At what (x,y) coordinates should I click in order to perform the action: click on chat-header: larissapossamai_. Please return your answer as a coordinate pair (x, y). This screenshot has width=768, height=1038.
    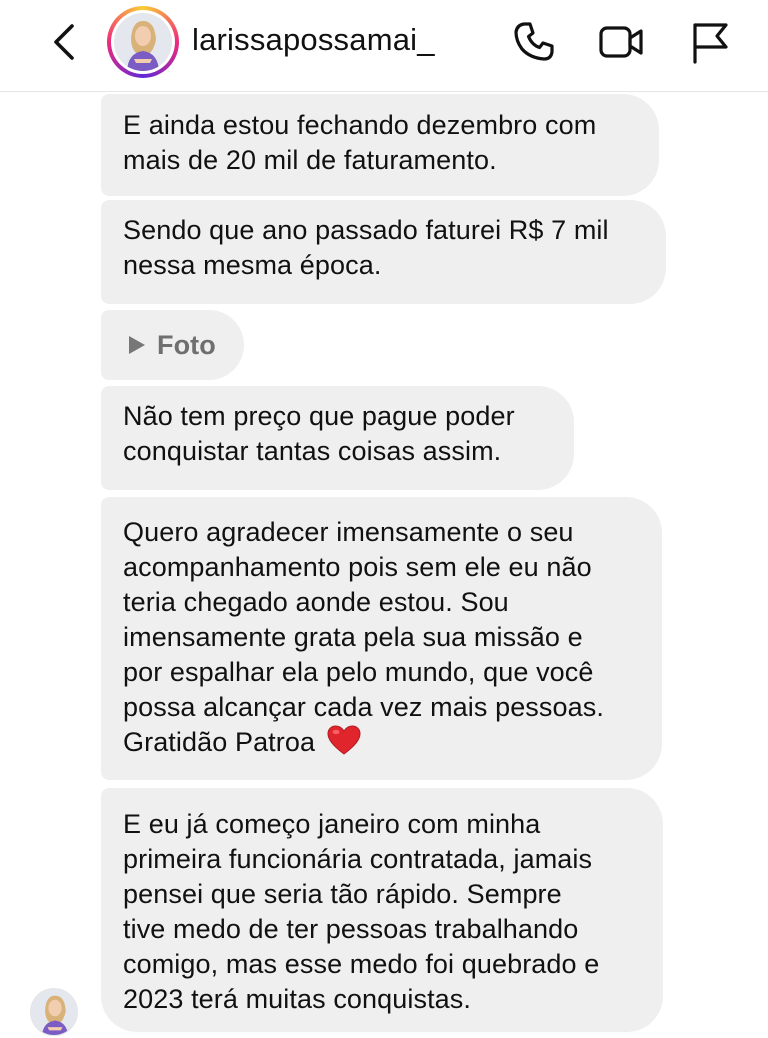
    Looking at the image, I should click on (384, 46).